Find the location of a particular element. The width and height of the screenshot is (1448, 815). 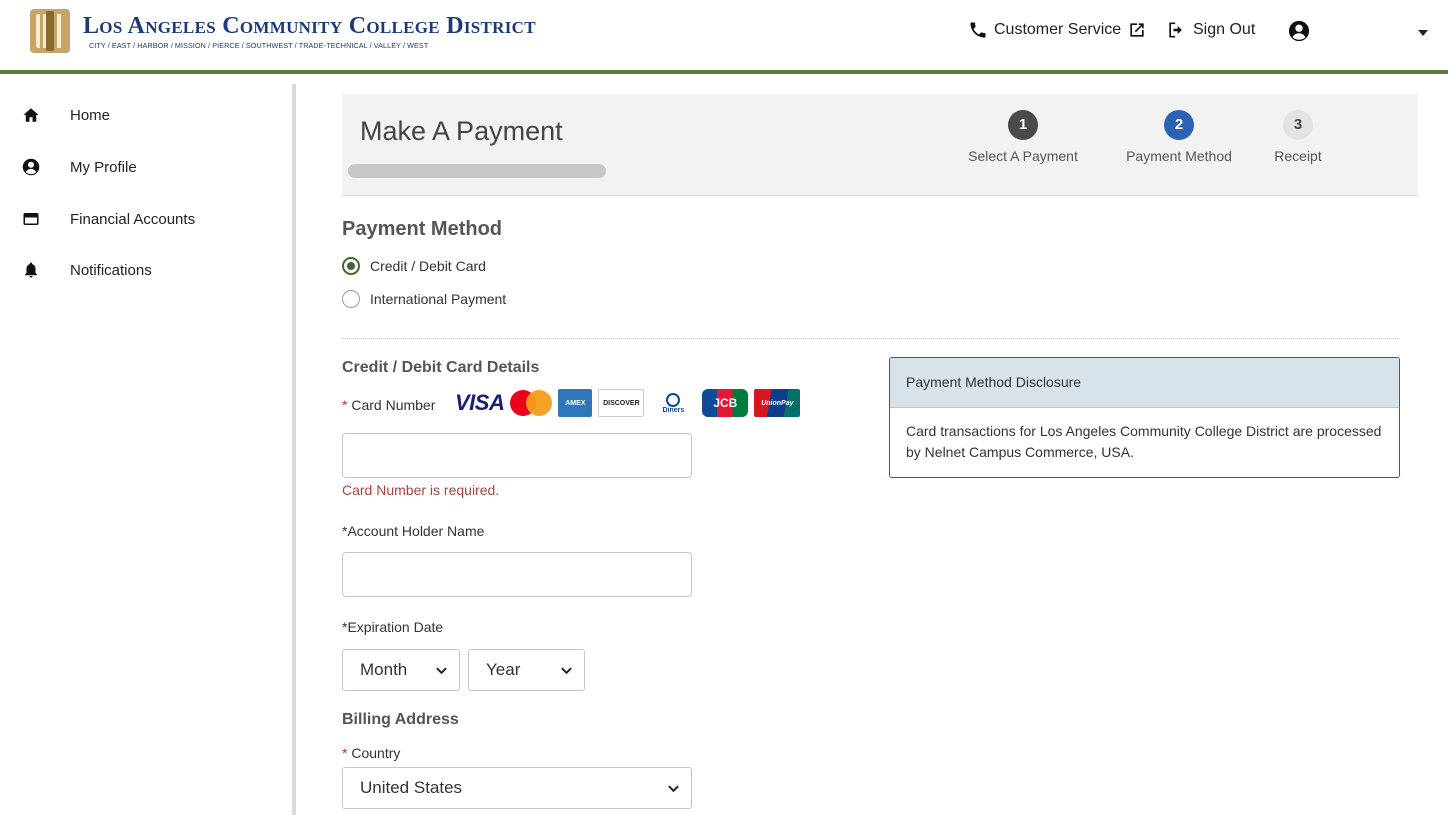

country-label: * Country is located at coordinates (371, 753).